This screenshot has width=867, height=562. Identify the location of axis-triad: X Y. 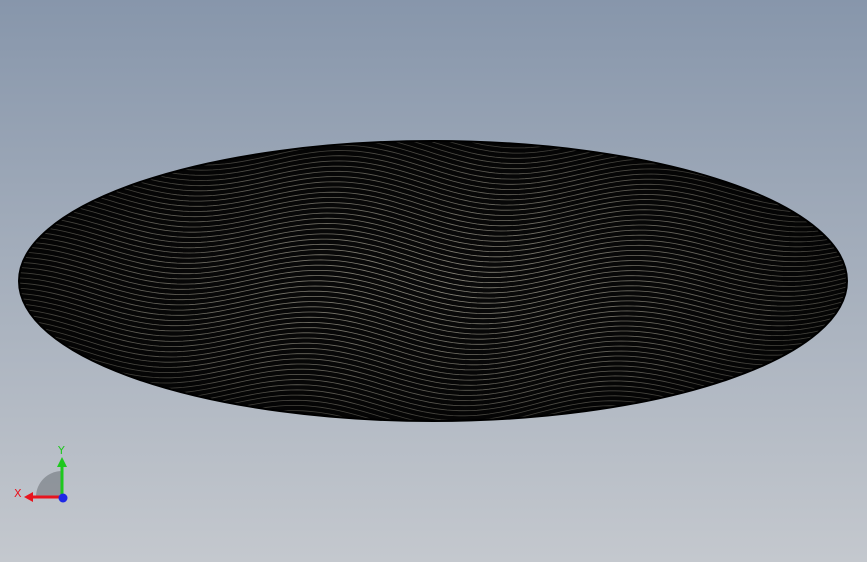
(45, 475).